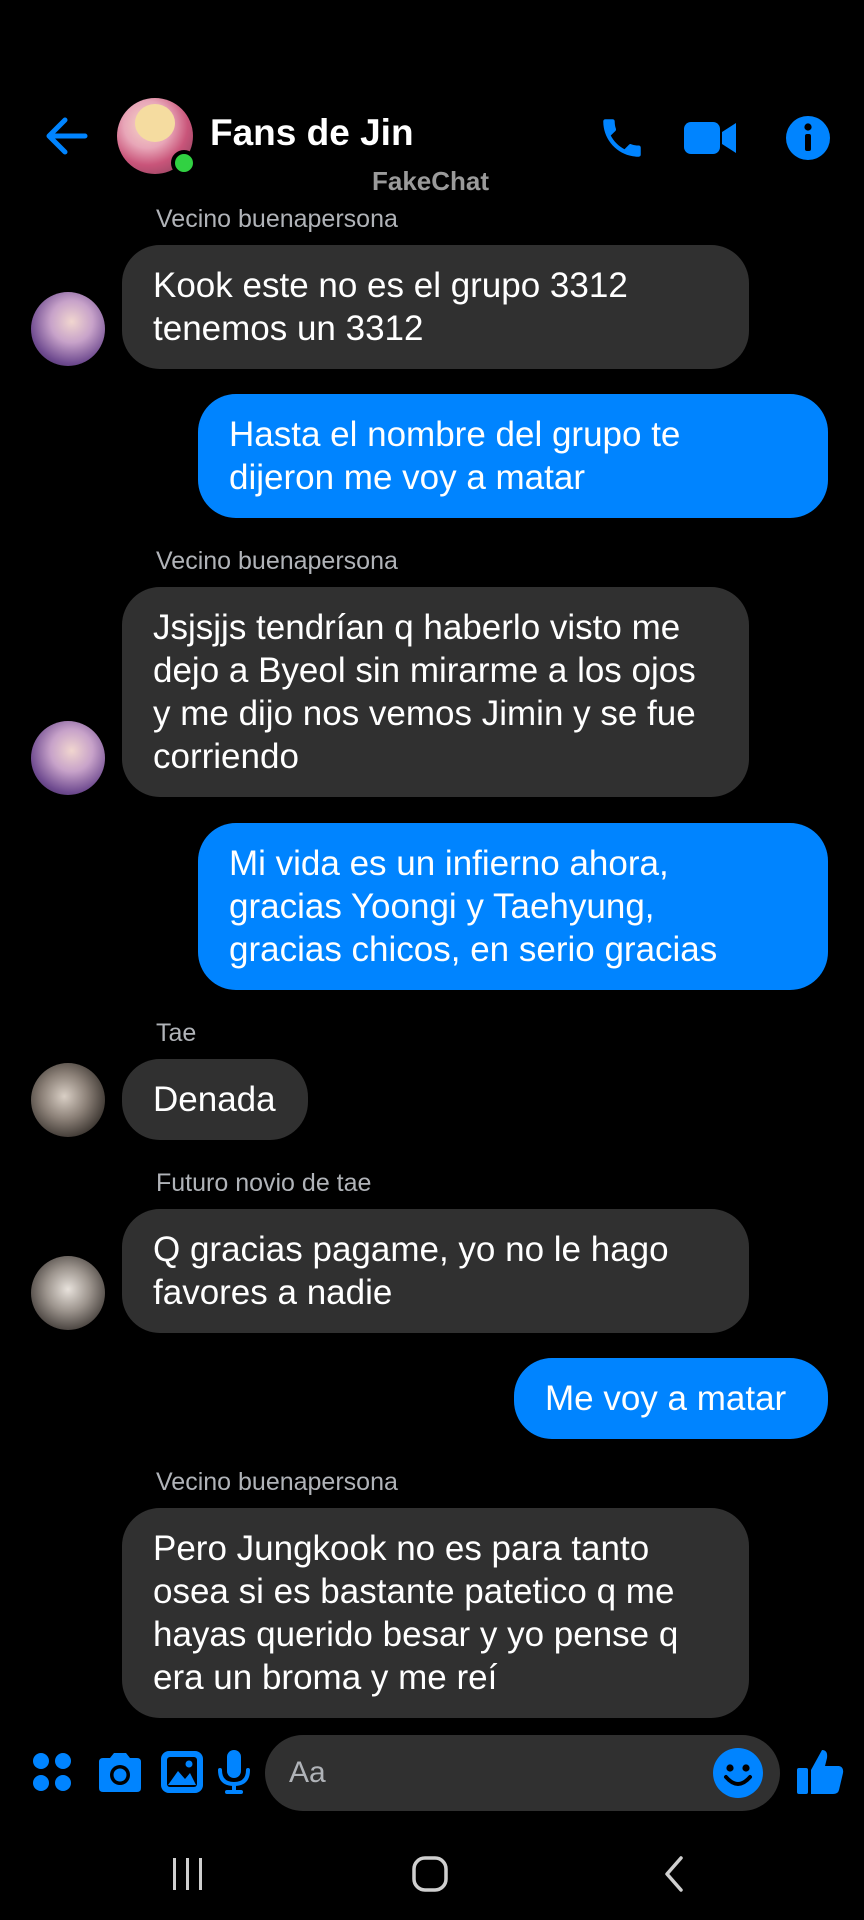 The width and height of the screenshot is (864, 1920). I want to click on nav-back-icon, so click(674, 1874).